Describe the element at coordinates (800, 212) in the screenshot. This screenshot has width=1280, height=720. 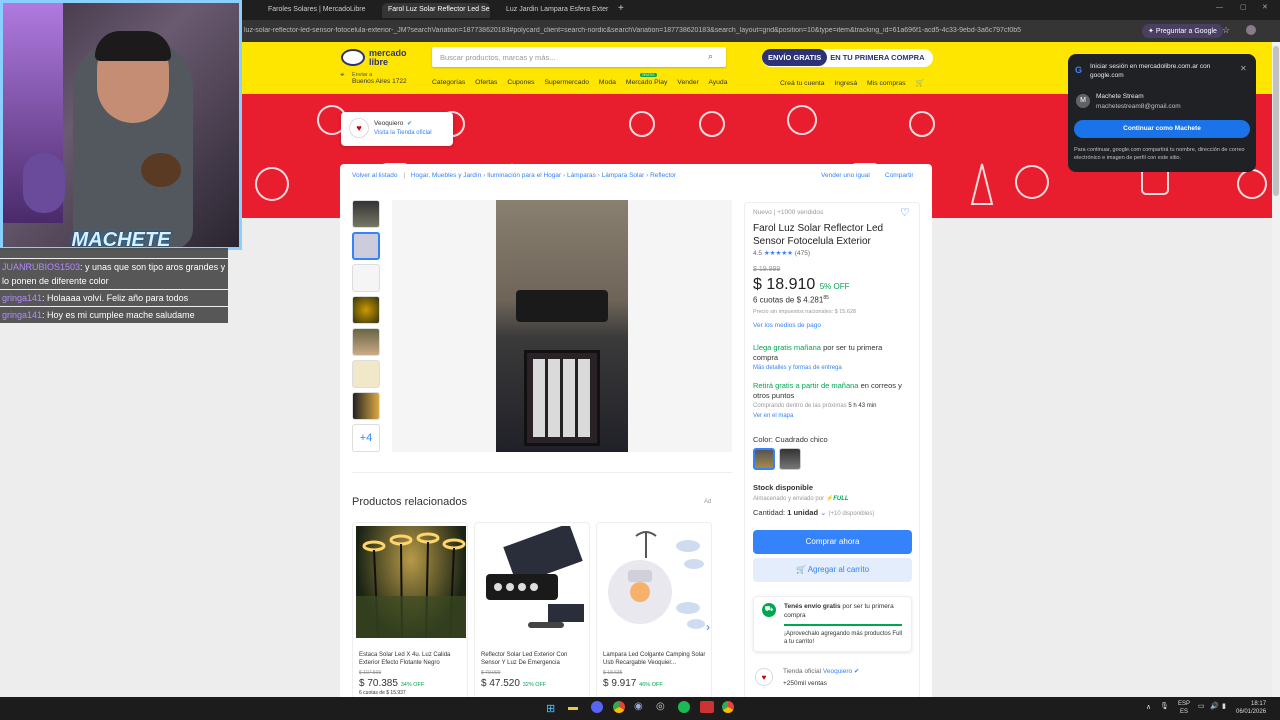
I see `sold-count: +1000 vendidos` at that location.